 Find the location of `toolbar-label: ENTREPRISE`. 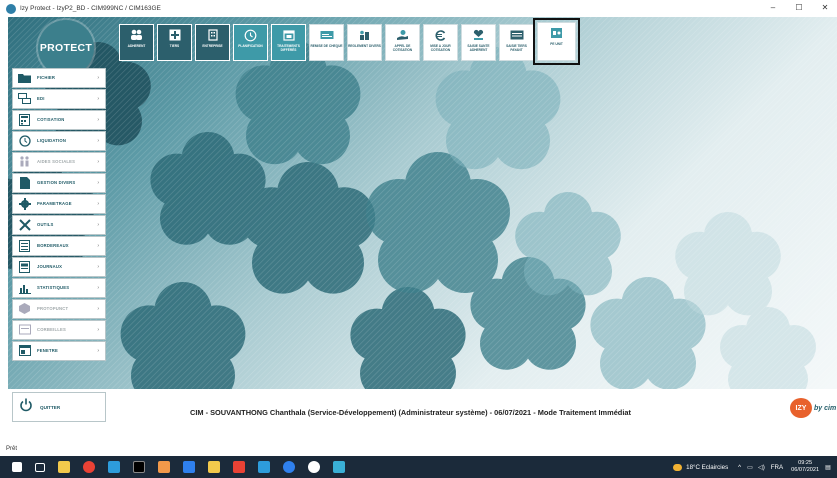

toolbar-label: ENTREPRISE is located at coordinates (212, 46).